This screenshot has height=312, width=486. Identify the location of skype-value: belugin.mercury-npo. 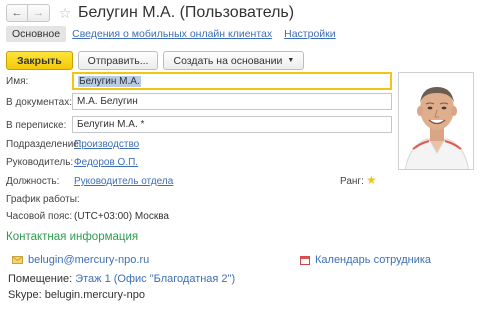
(94, 295).